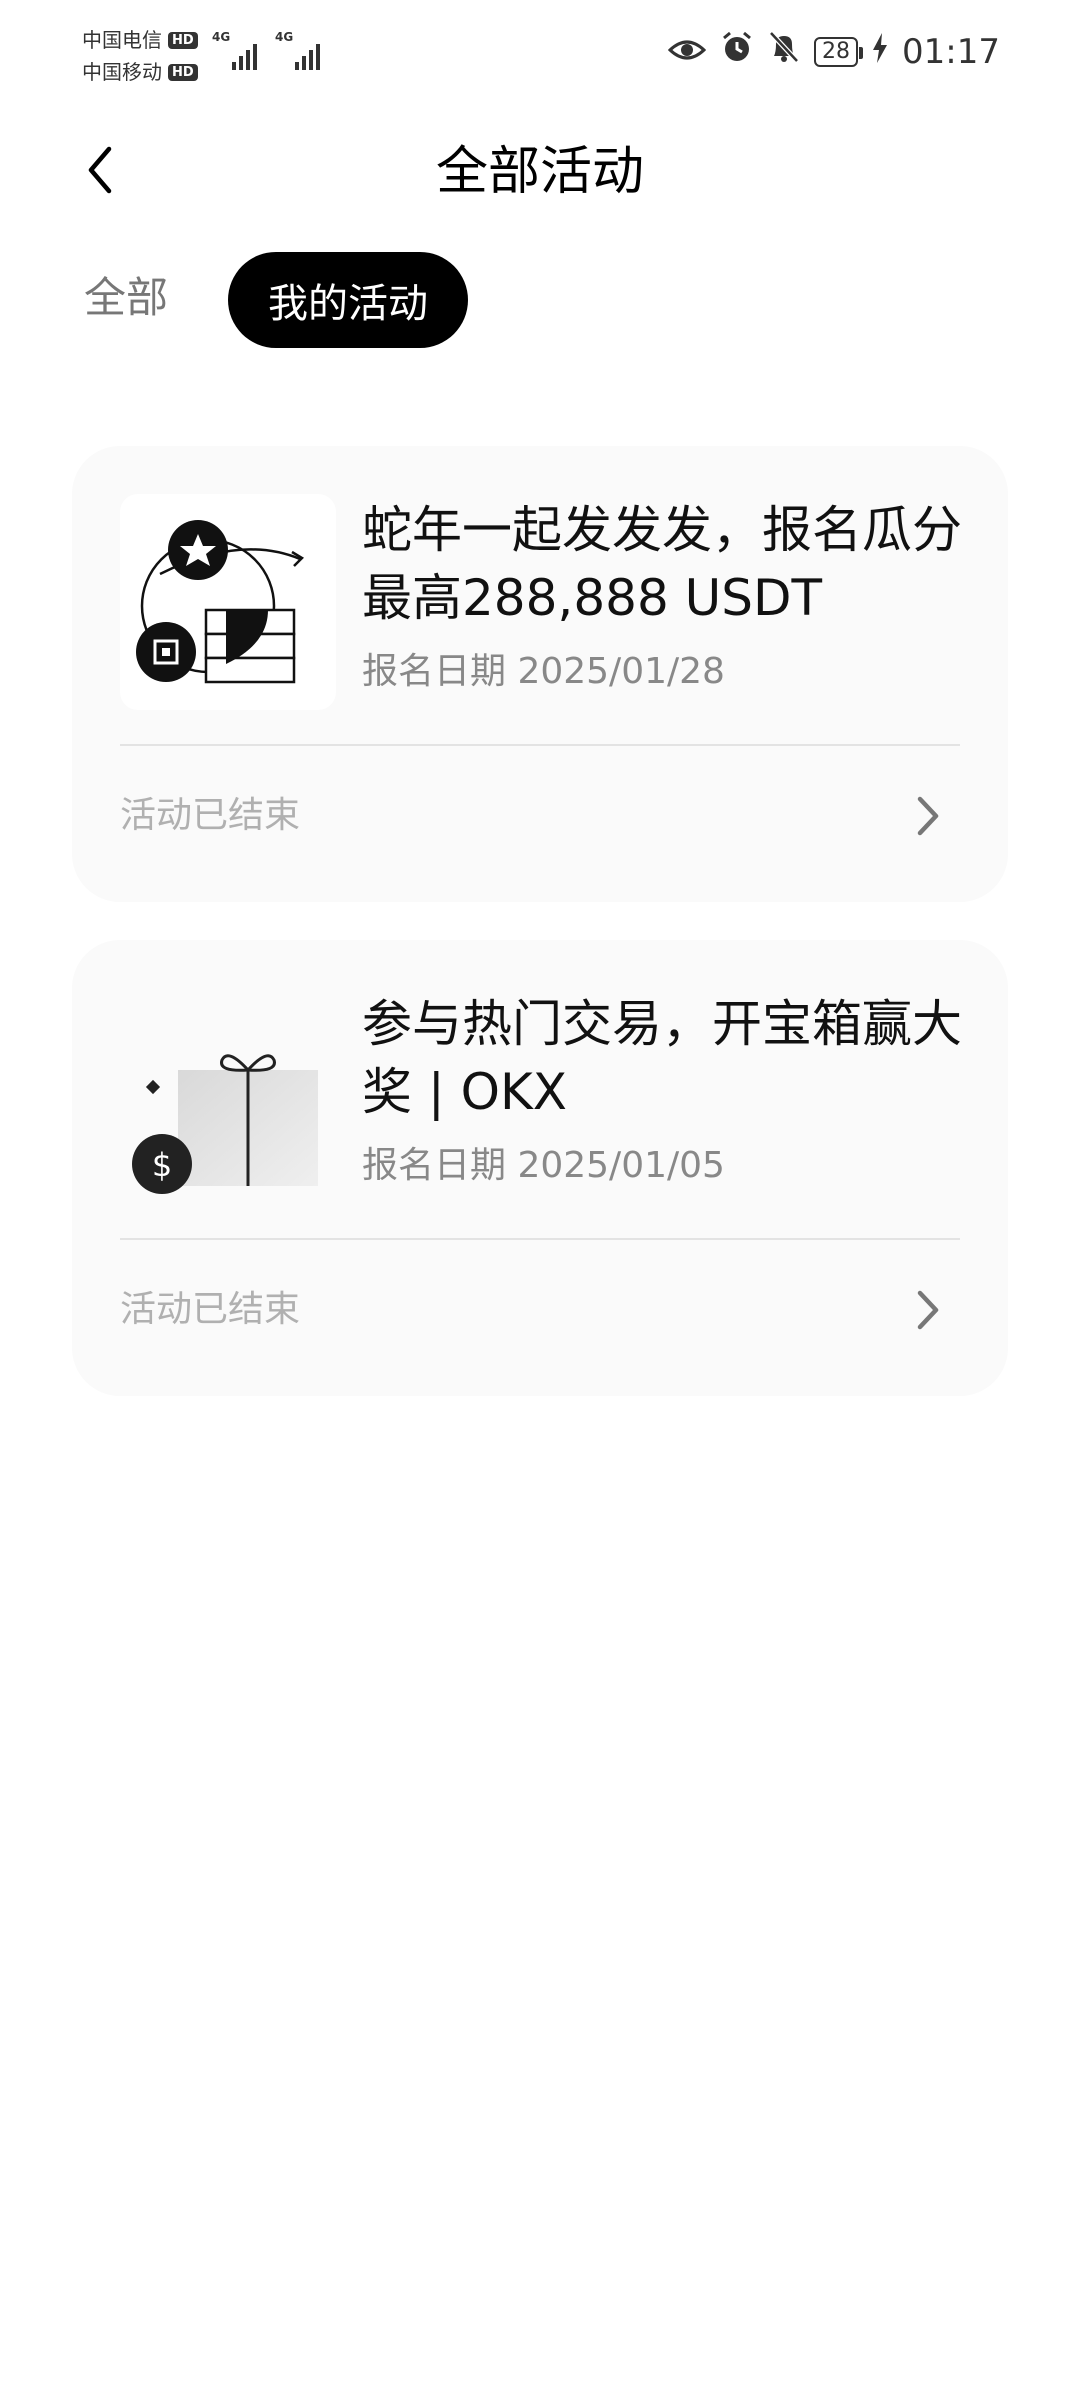 This screenshot has width=1080, height=2400. I want to click on carrier-1: 中国电信, so click(122, 40).